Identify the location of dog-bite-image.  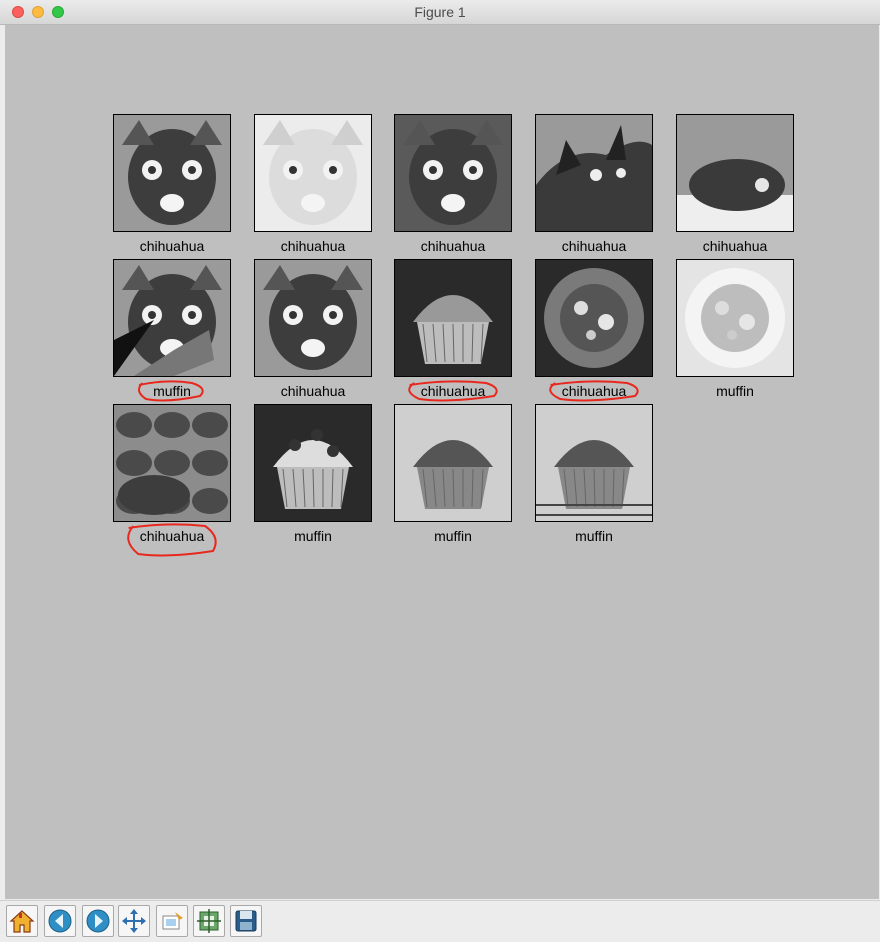
(172, 318).